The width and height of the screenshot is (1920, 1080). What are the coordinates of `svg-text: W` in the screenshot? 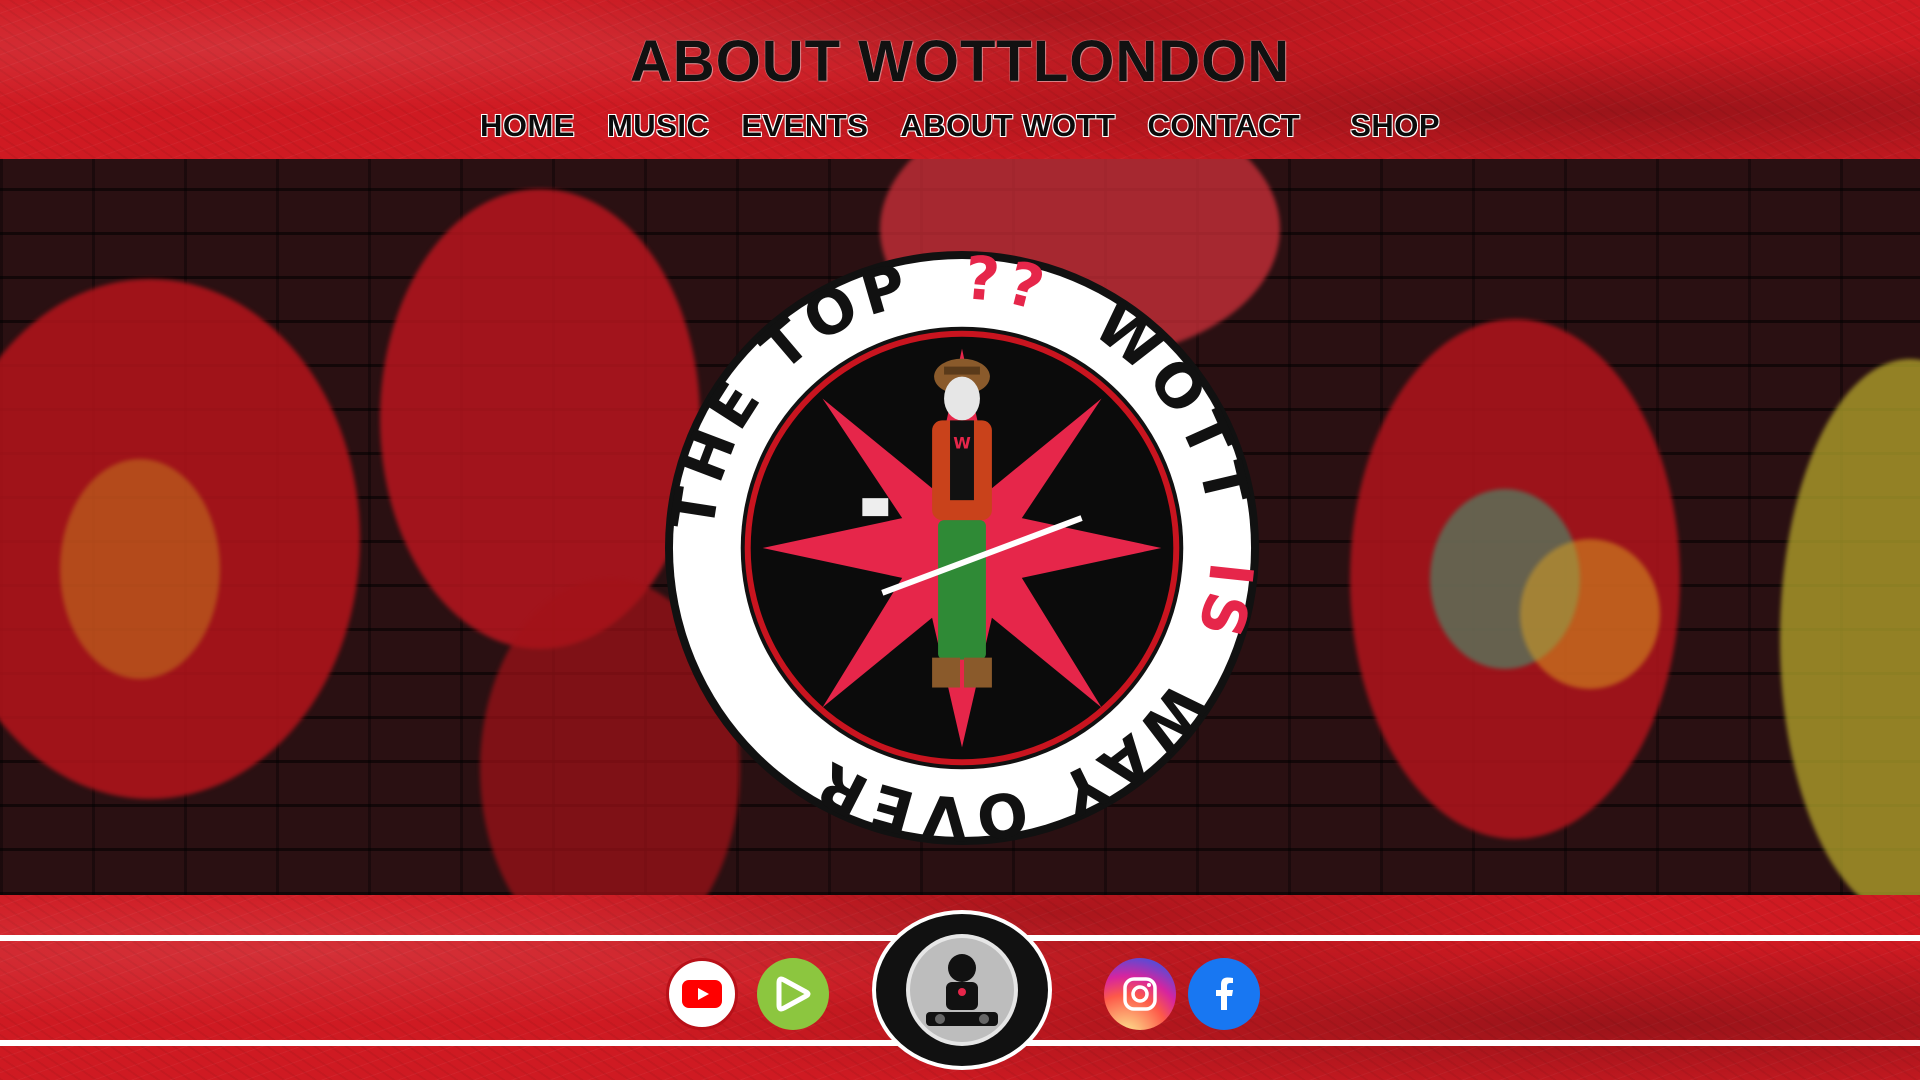 It's located at (962, 442).